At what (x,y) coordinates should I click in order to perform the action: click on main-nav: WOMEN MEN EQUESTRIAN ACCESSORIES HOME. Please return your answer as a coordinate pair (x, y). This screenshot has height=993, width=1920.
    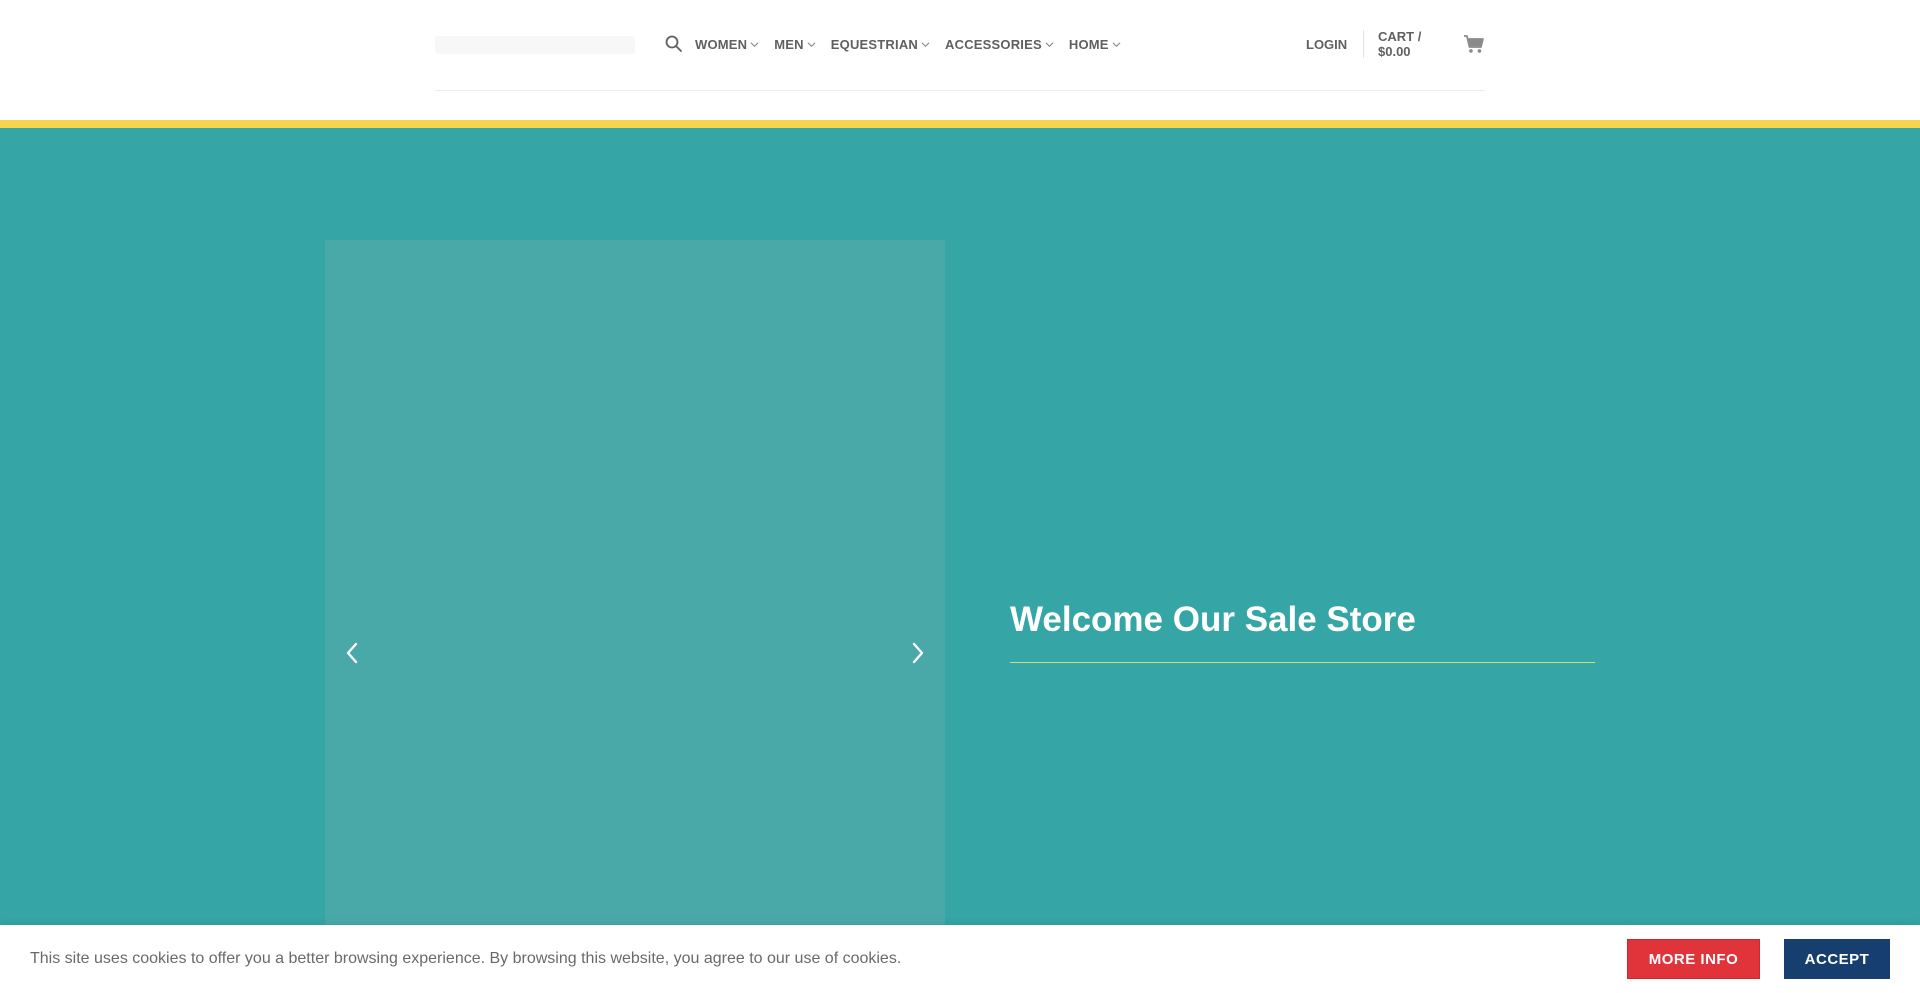
    Looking at the image, I should click on (915, 44).